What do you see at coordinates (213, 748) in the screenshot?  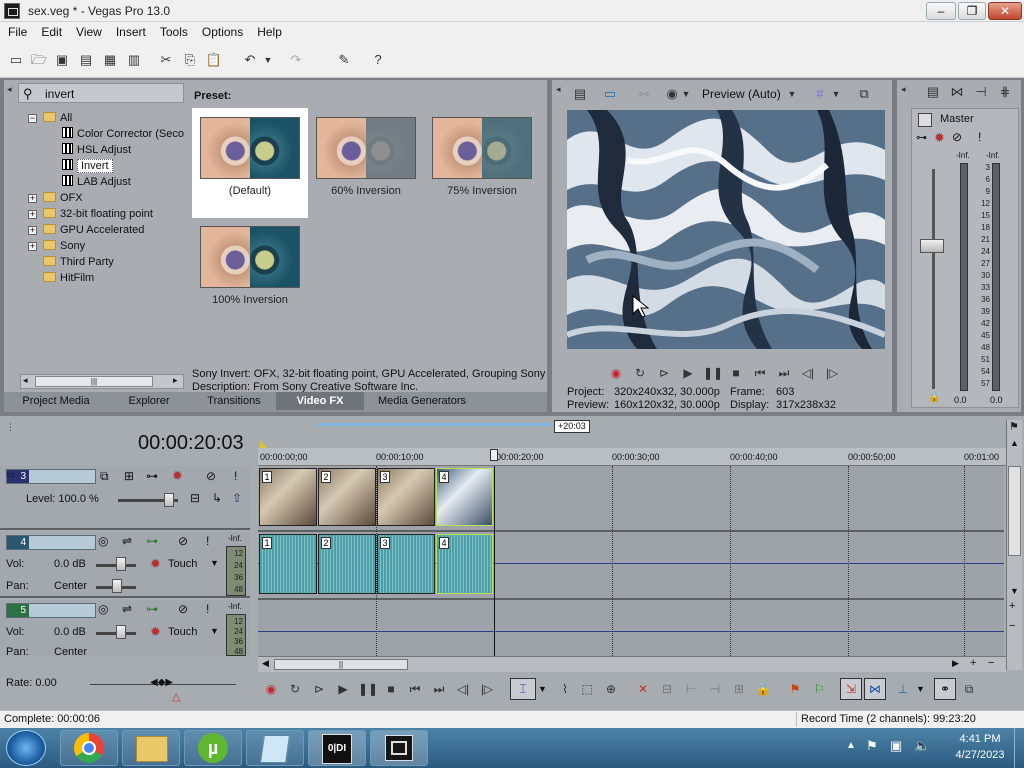 I see `taskbar-utorrent: µ` at bounding box center [213, 748].